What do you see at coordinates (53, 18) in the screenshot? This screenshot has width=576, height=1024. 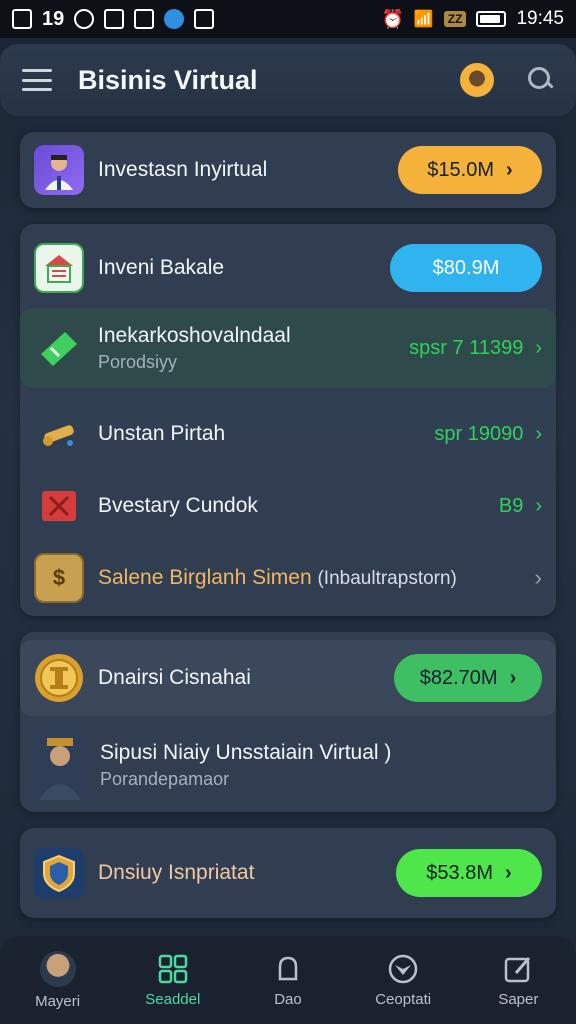 I see `status-left-text: 19` at bounding box center [53, 18].